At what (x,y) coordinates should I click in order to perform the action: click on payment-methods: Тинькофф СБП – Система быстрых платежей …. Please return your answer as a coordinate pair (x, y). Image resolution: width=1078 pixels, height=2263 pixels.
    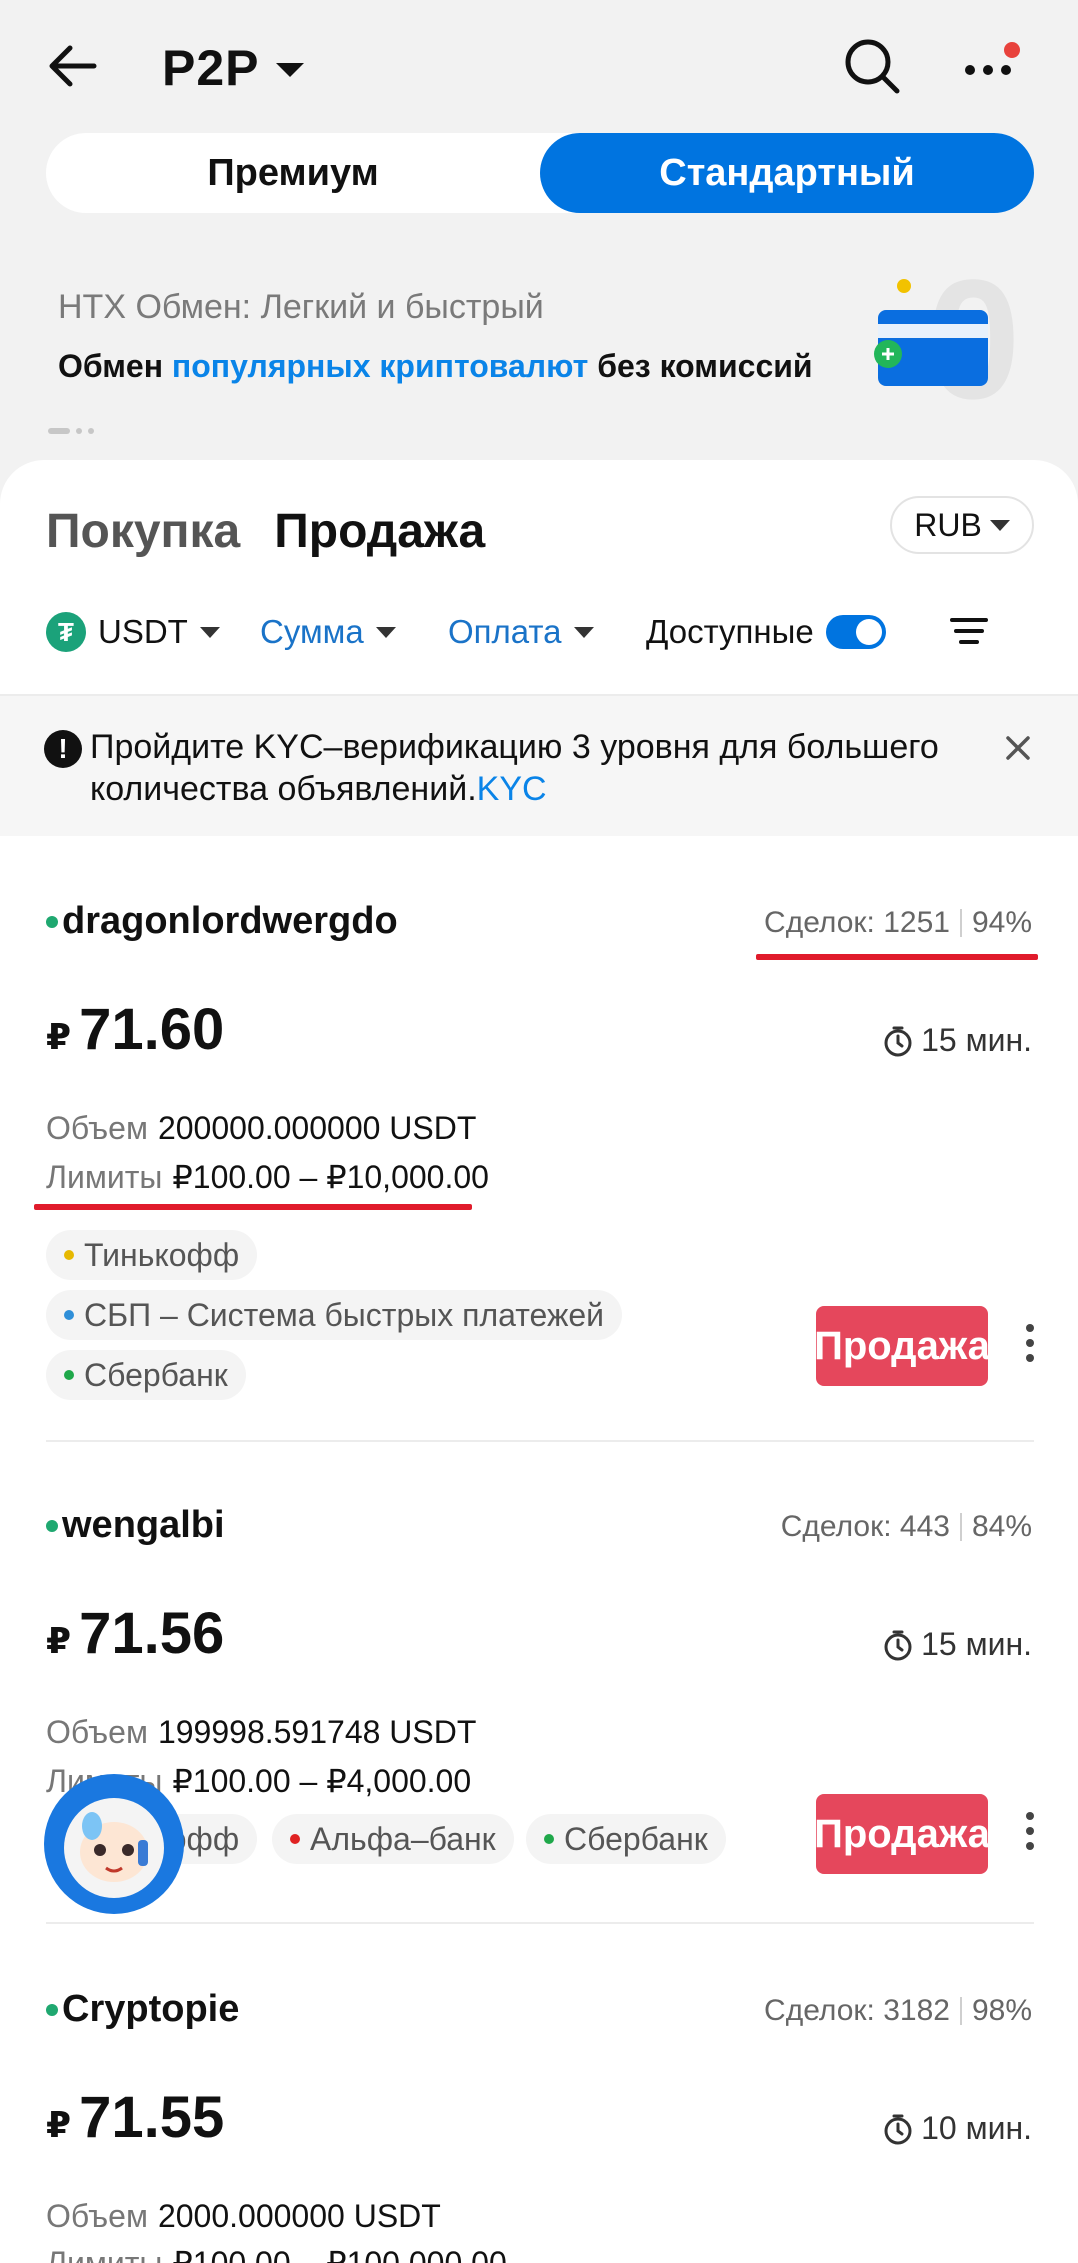
    Looking at the image, I should click on (426, 1315).